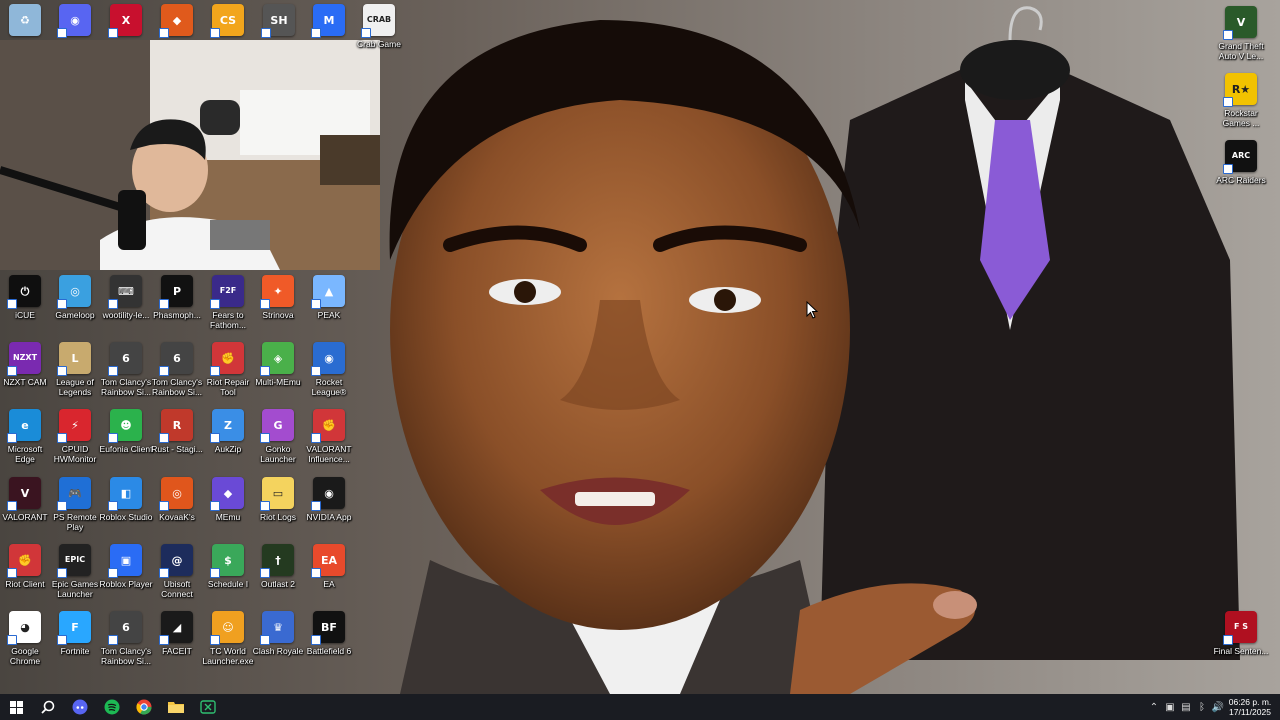 Image resolution: width=1280 pixels, height=720 pixels. Describe the element at coordinates (126, 499) in the screenshot. I see `desktop-icon-roblox-studio: ◧ Roblox Studio` at that location.